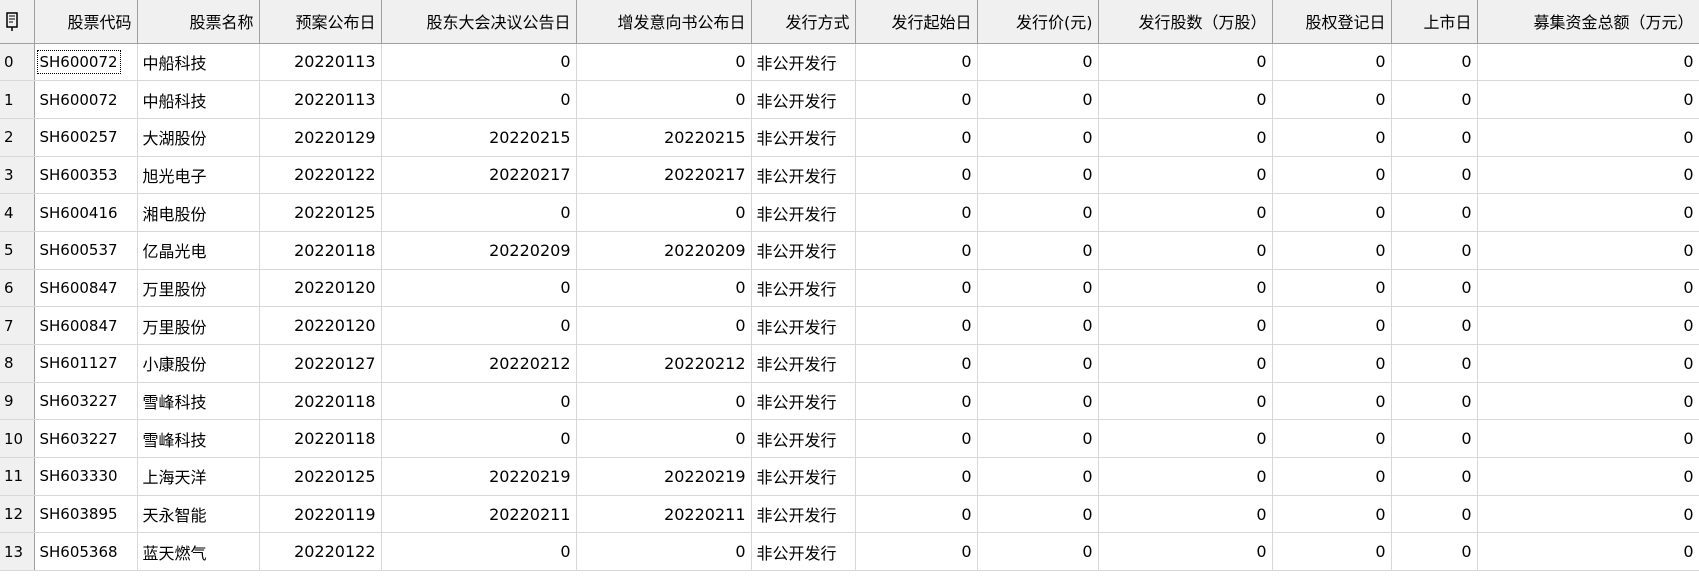 This screenshot has height=579, width=1699. Describe the element at coordinates (17, 137) in the screenshot. I see `row-index: 2` at that location.